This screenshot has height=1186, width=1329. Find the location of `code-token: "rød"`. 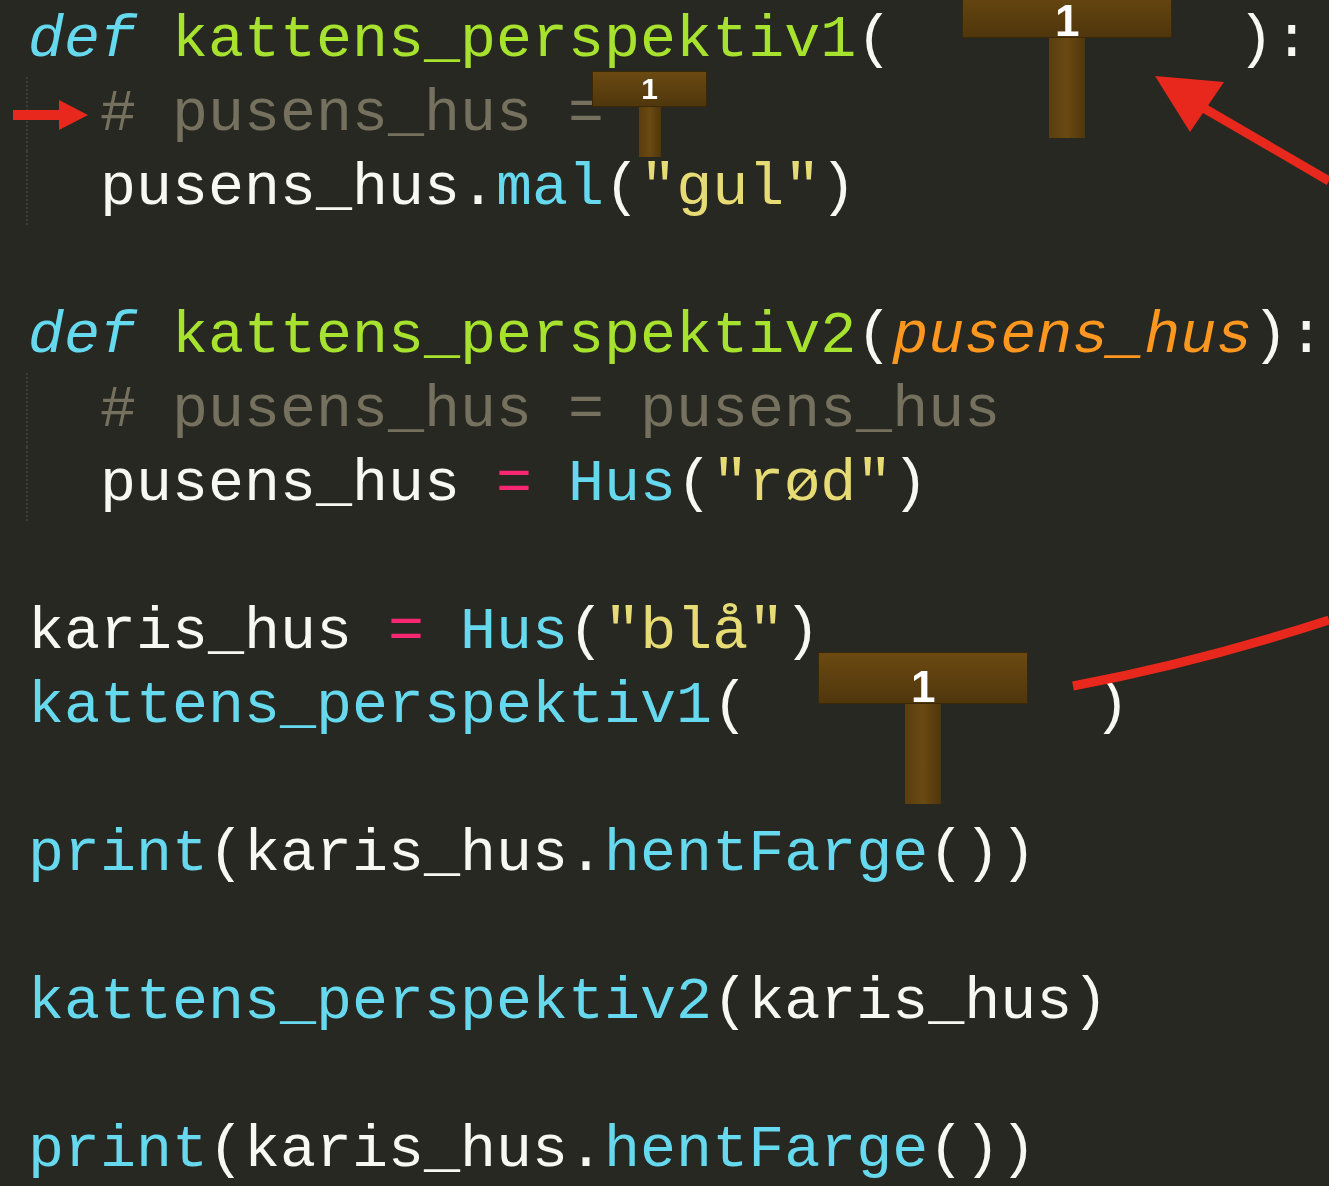

code-token: "rød" is located at coordinates (802, 484).